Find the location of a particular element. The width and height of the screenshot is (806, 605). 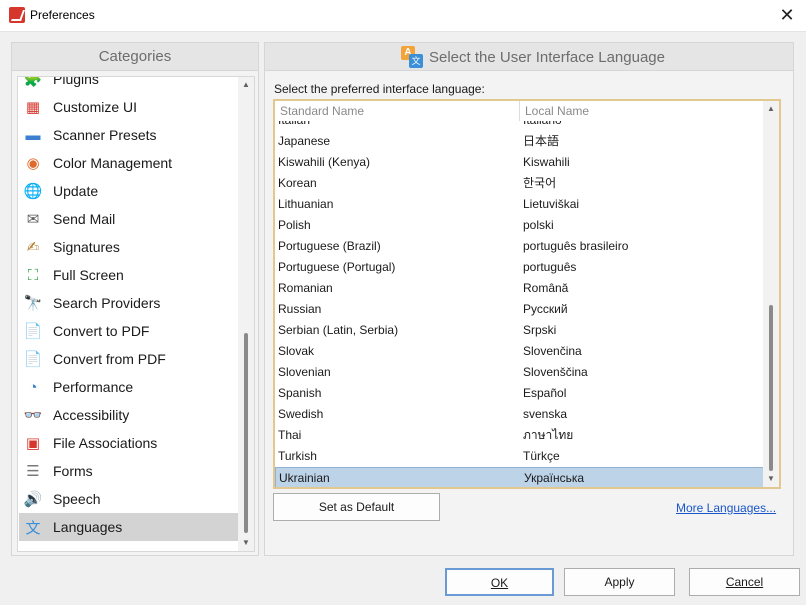

category-item: 👓 Accessibility is located at coordinates (129, 415).